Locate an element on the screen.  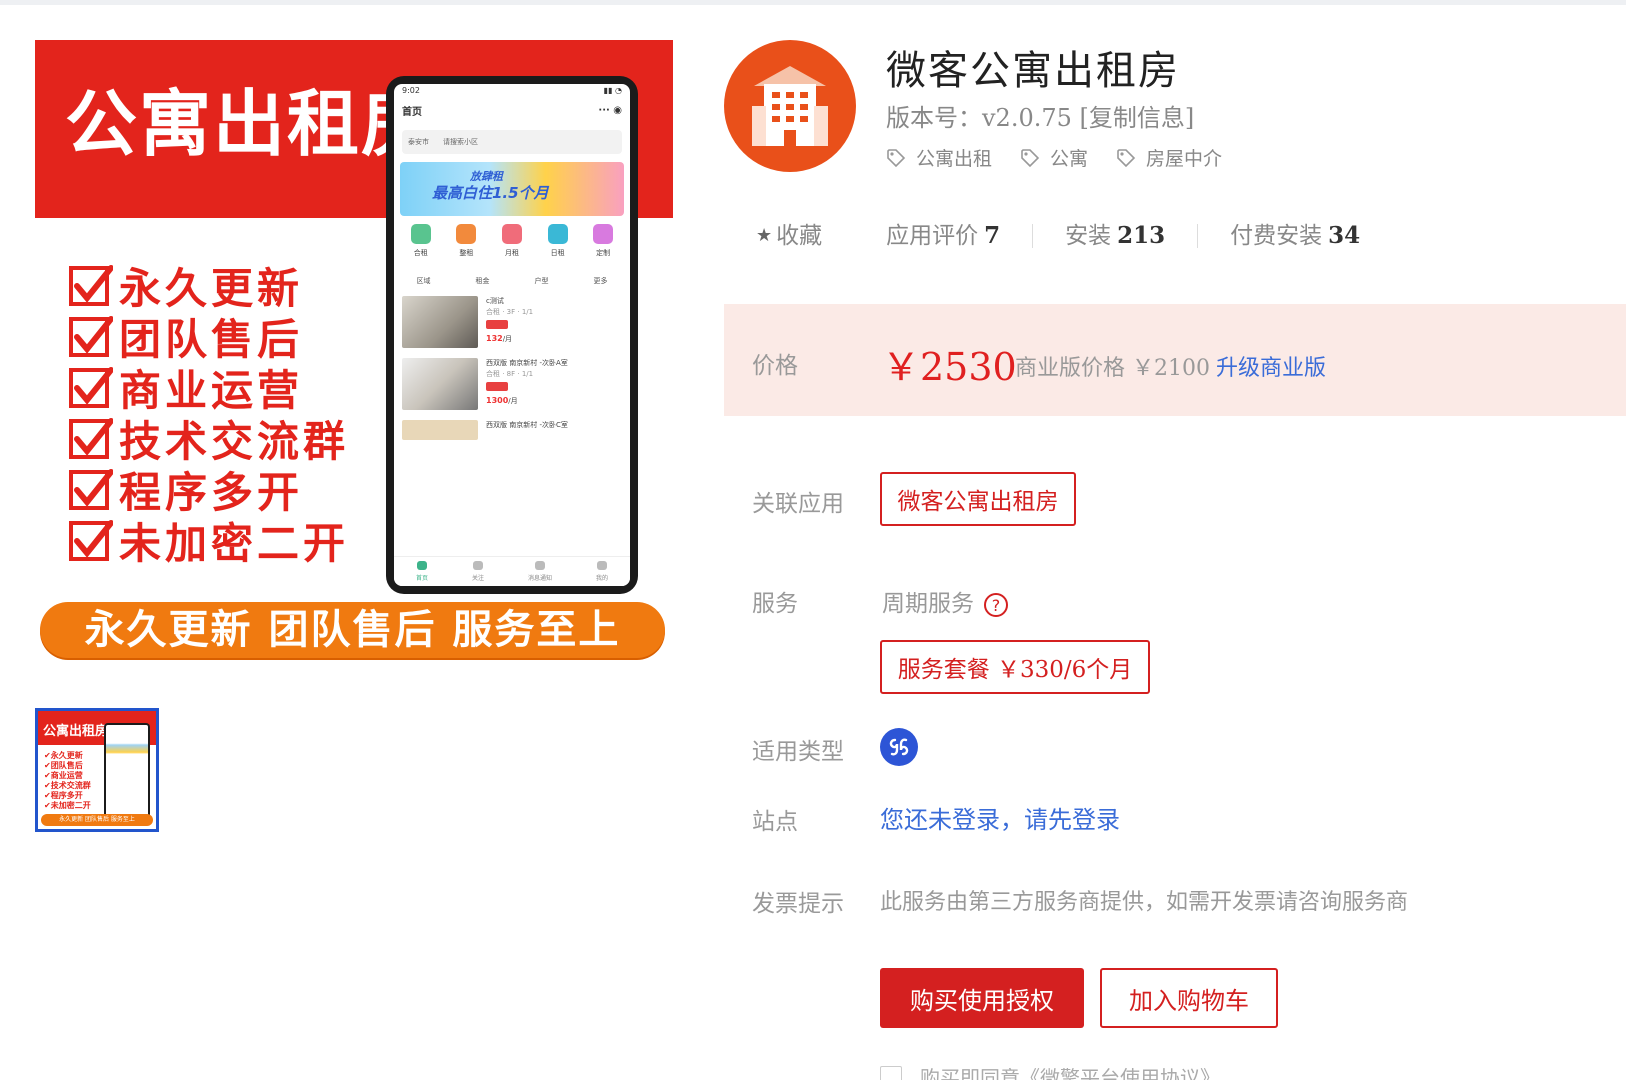
shortcut-item: 定制 is located at coordinates (603, 241).